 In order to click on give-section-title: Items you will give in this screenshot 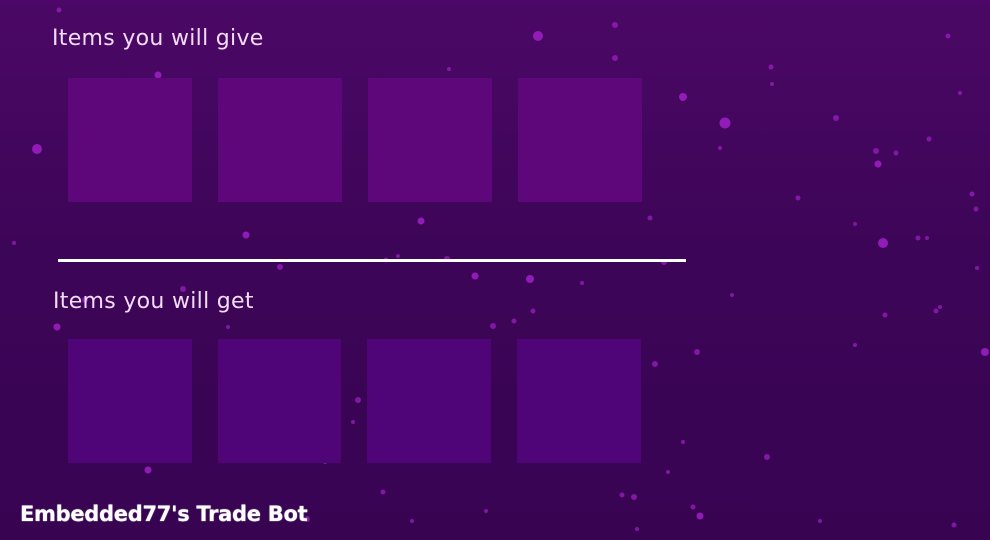, I will do `click(158, 38)`.